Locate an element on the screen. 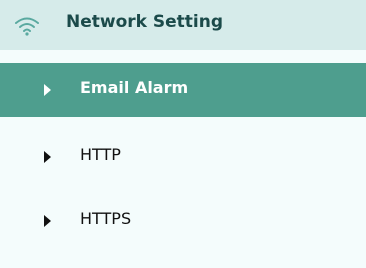 Image resolution: width=366 pixels, height=268 pixels. menu-item-label: Email Alarm is located at coordinates (134, 87).